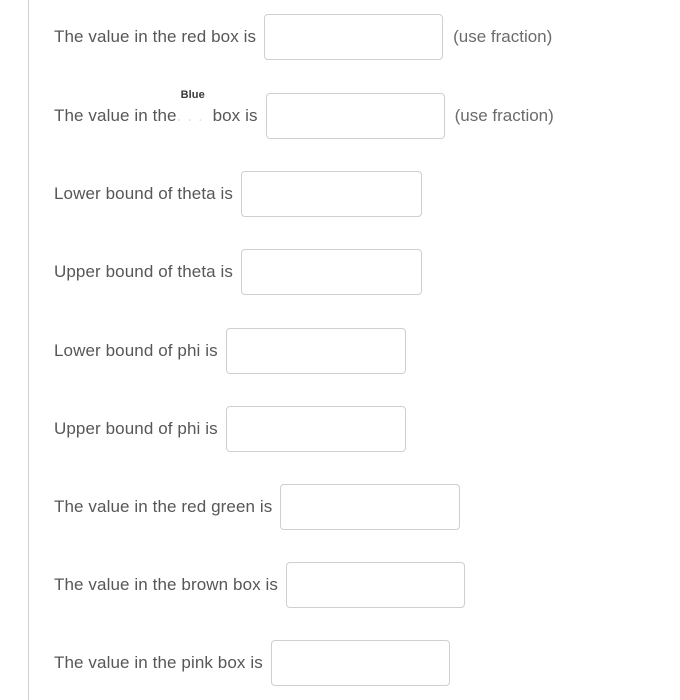 Image resolution: width=680 pixels, height=700 pixels. What do you see at coordinates (144, 193) in the screenshot?
I see `answer-label-theta-lower: Lower bound of theta is` at bounding box center [144, 193].